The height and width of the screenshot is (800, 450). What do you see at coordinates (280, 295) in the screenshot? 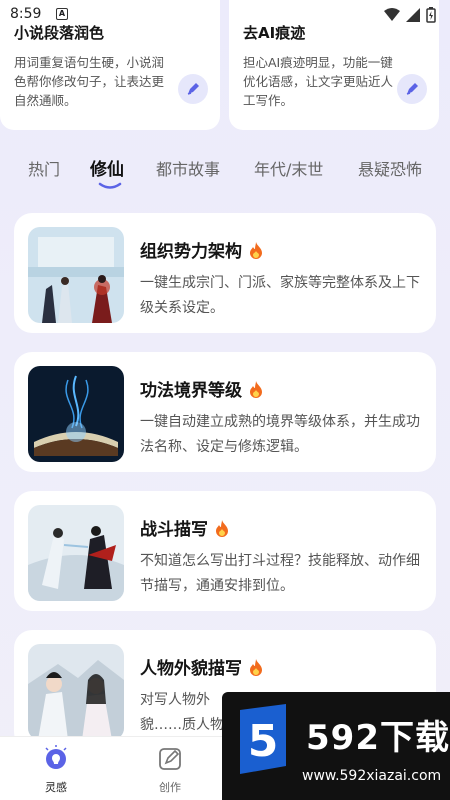
I see `card-desc: 一键生成宗门、门派、家族等完整体系及上下级关系设定。` at bounding box center [280, 295].